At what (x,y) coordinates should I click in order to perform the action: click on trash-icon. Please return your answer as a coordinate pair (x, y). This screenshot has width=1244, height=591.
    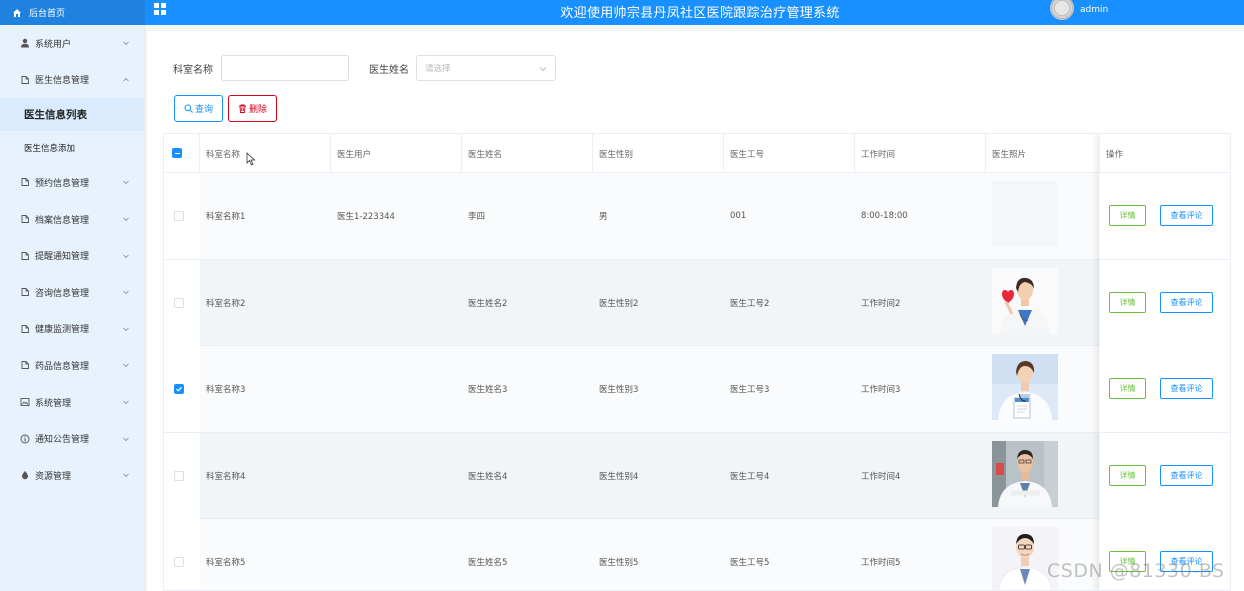
    Looking at the image, I should click on (242, 108).